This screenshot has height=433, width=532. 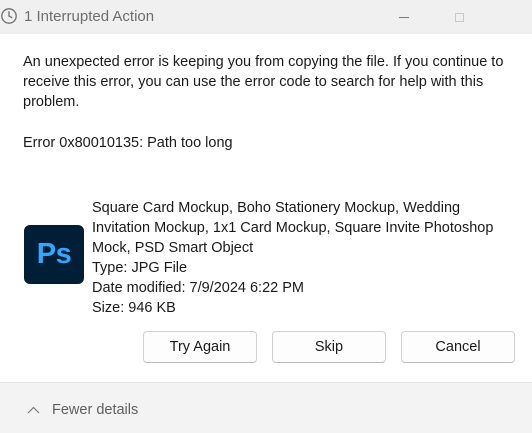 What do you see at coordinates (200, 347) in the screenshot?
I see `try-again-button: Try Again` at bounding box center [200, 347].